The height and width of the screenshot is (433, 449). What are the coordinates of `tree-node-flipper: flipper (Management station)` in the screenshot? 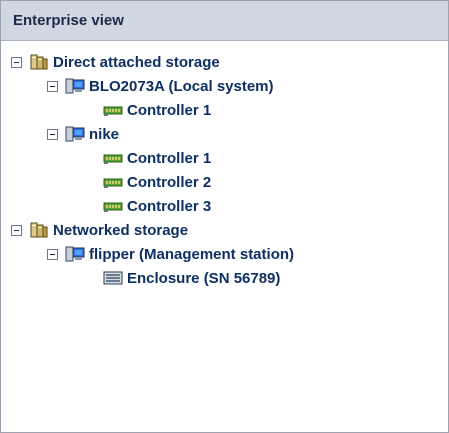 It's located at (170, 254).